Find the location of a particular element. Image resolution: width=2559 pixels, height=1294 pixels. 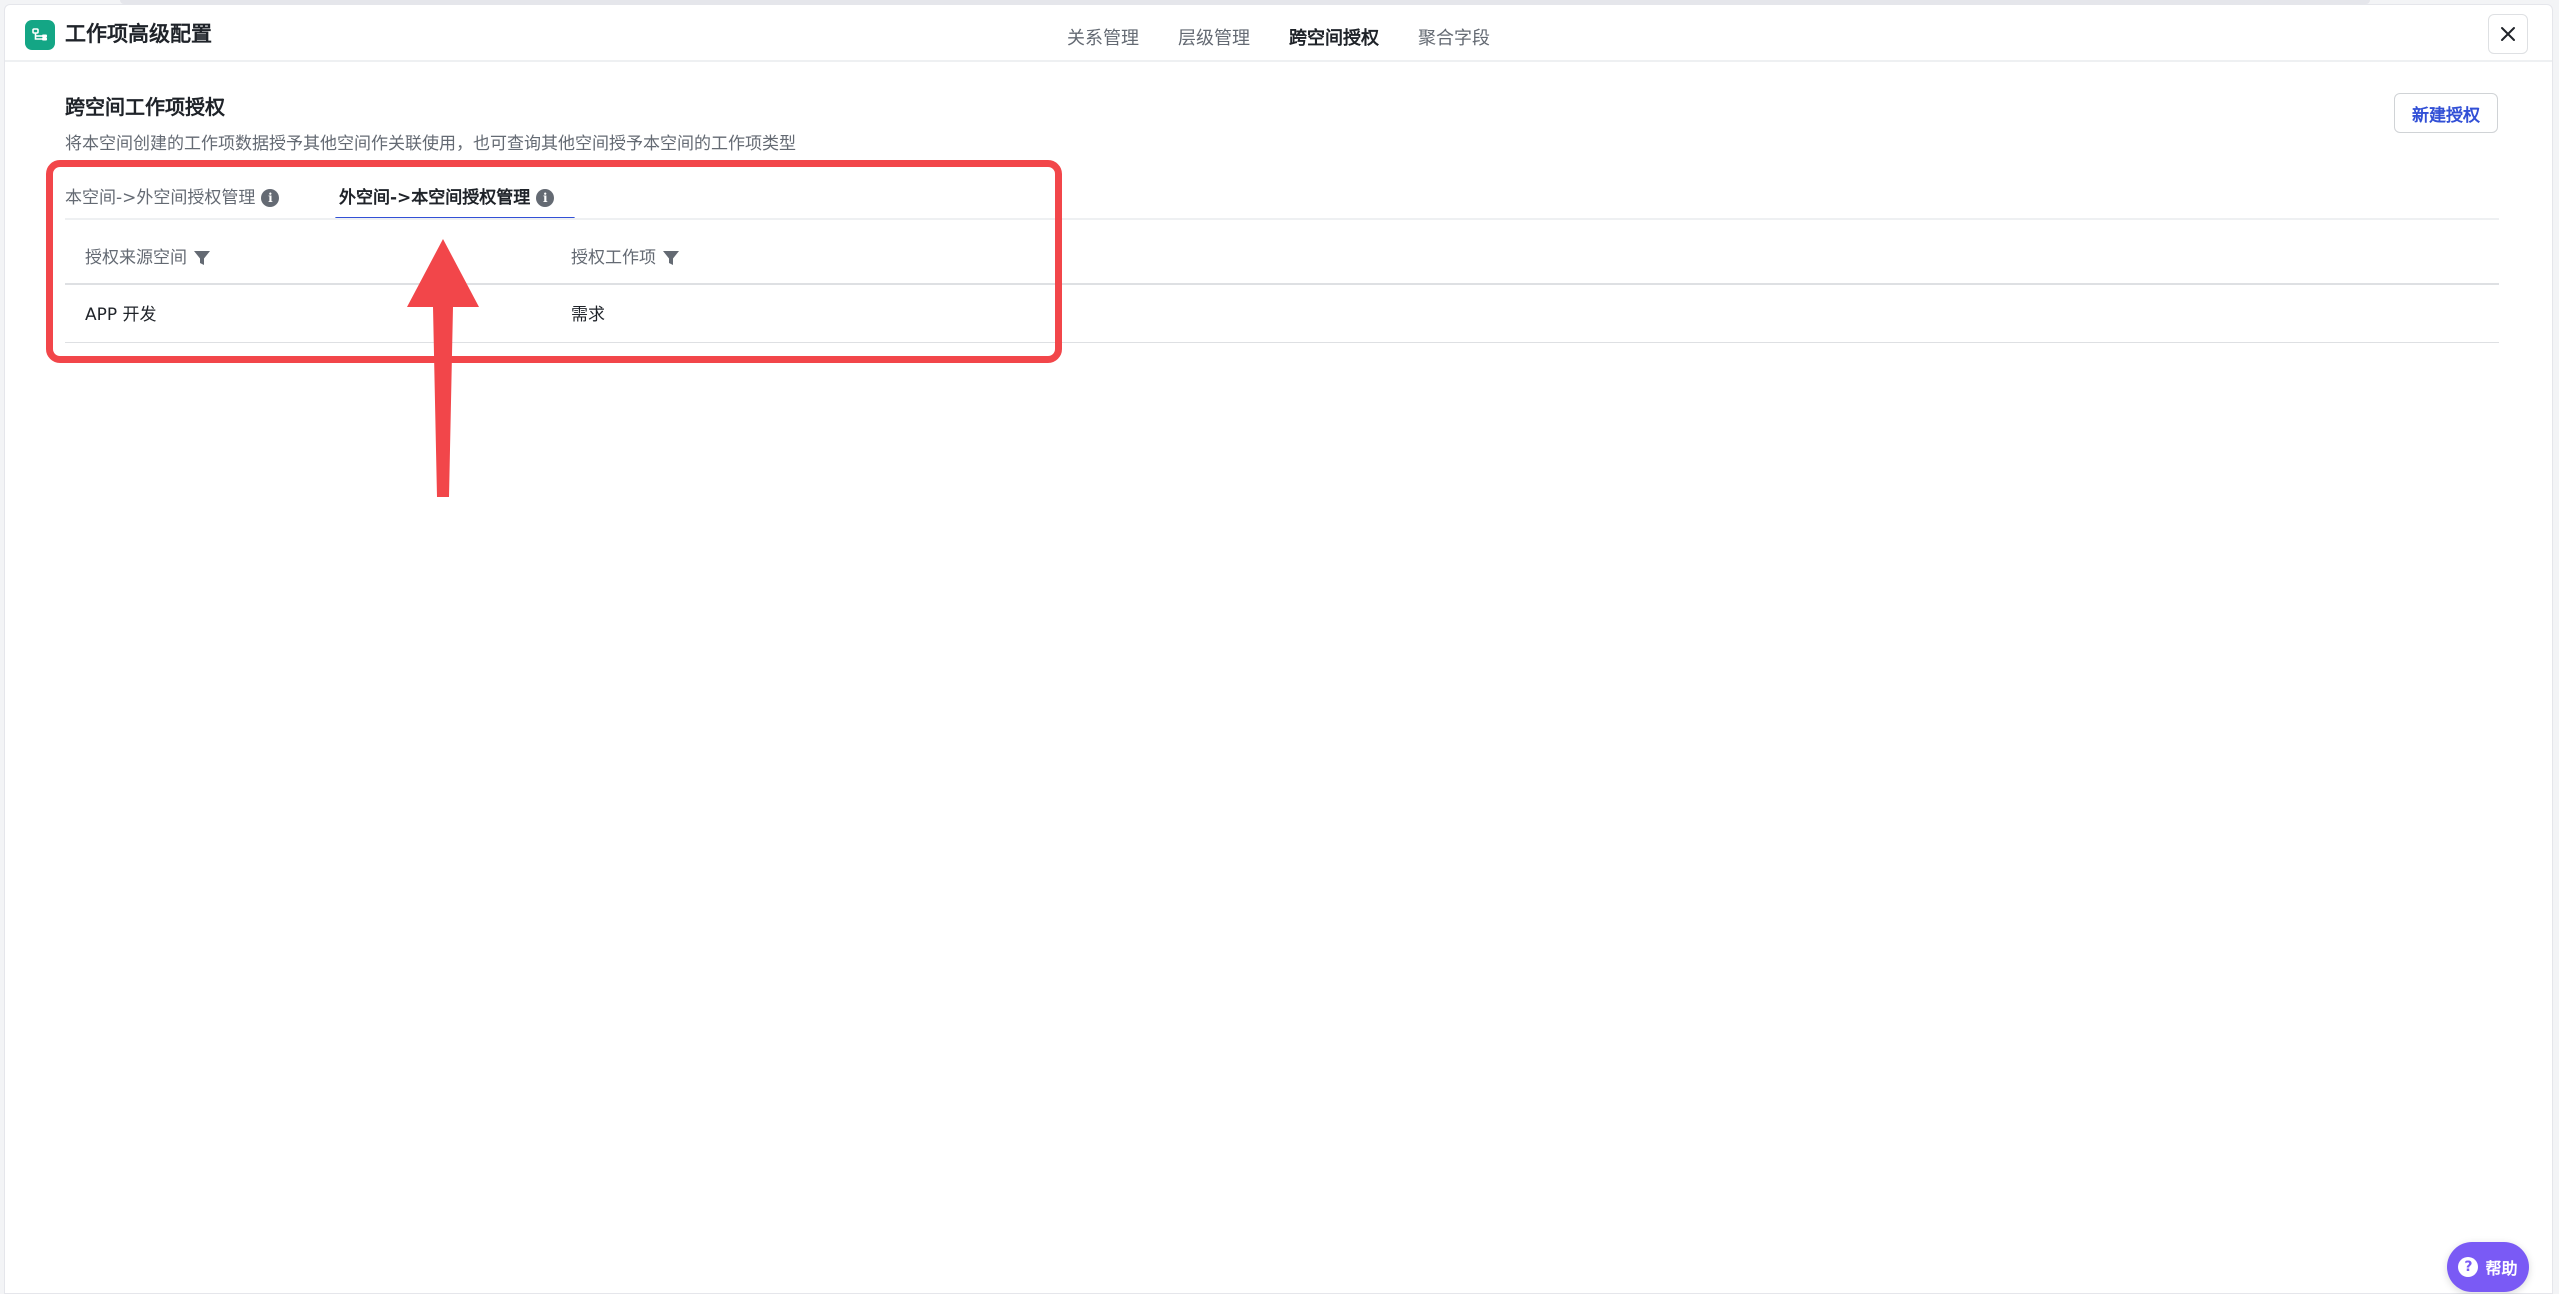

question-icon: ? is located at coordinates (2468, 1267).